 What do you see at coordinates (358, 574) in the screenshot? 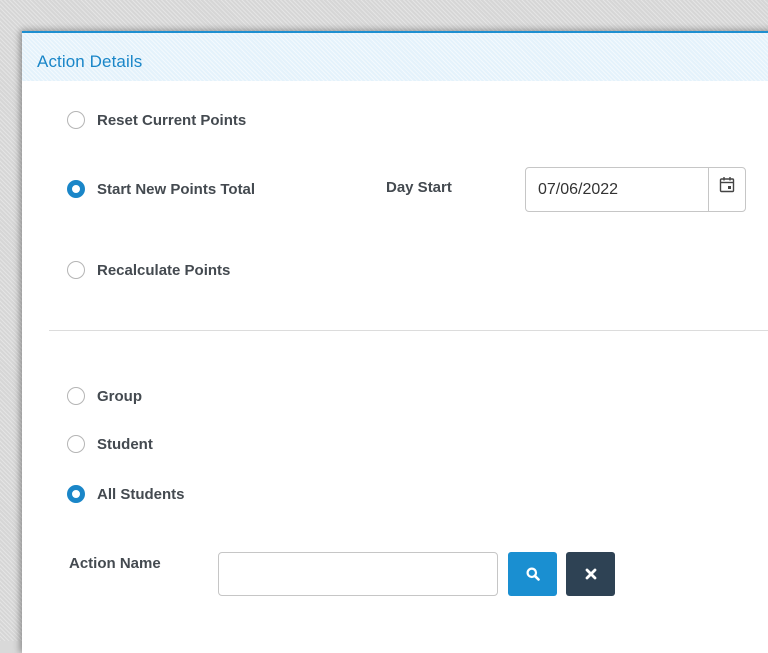
I see `action-name-input` at bounding box center [358, 574].